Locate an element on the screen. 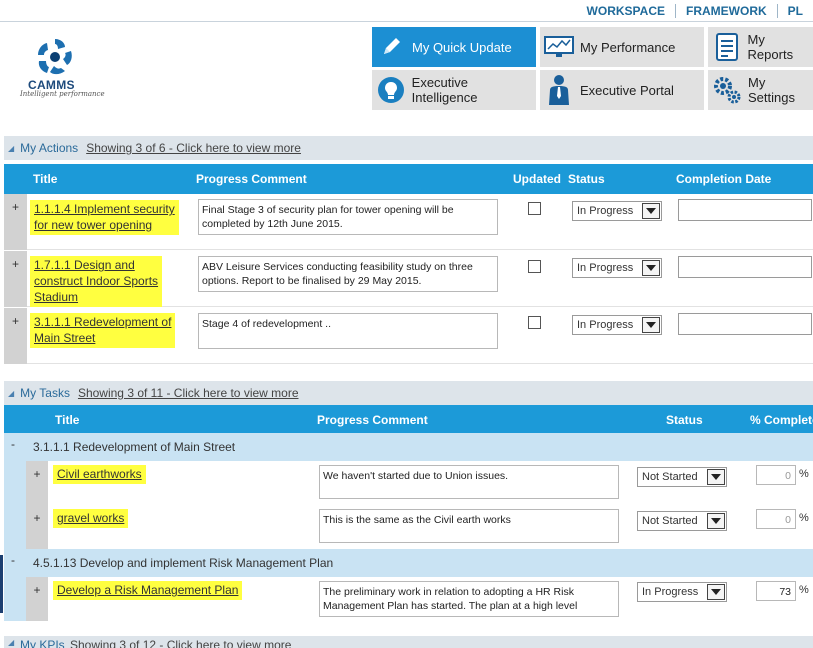 Image resolution: width=813 pixels, height=648 pixels. nav-pl: PL is located at coordinates (794, 11).